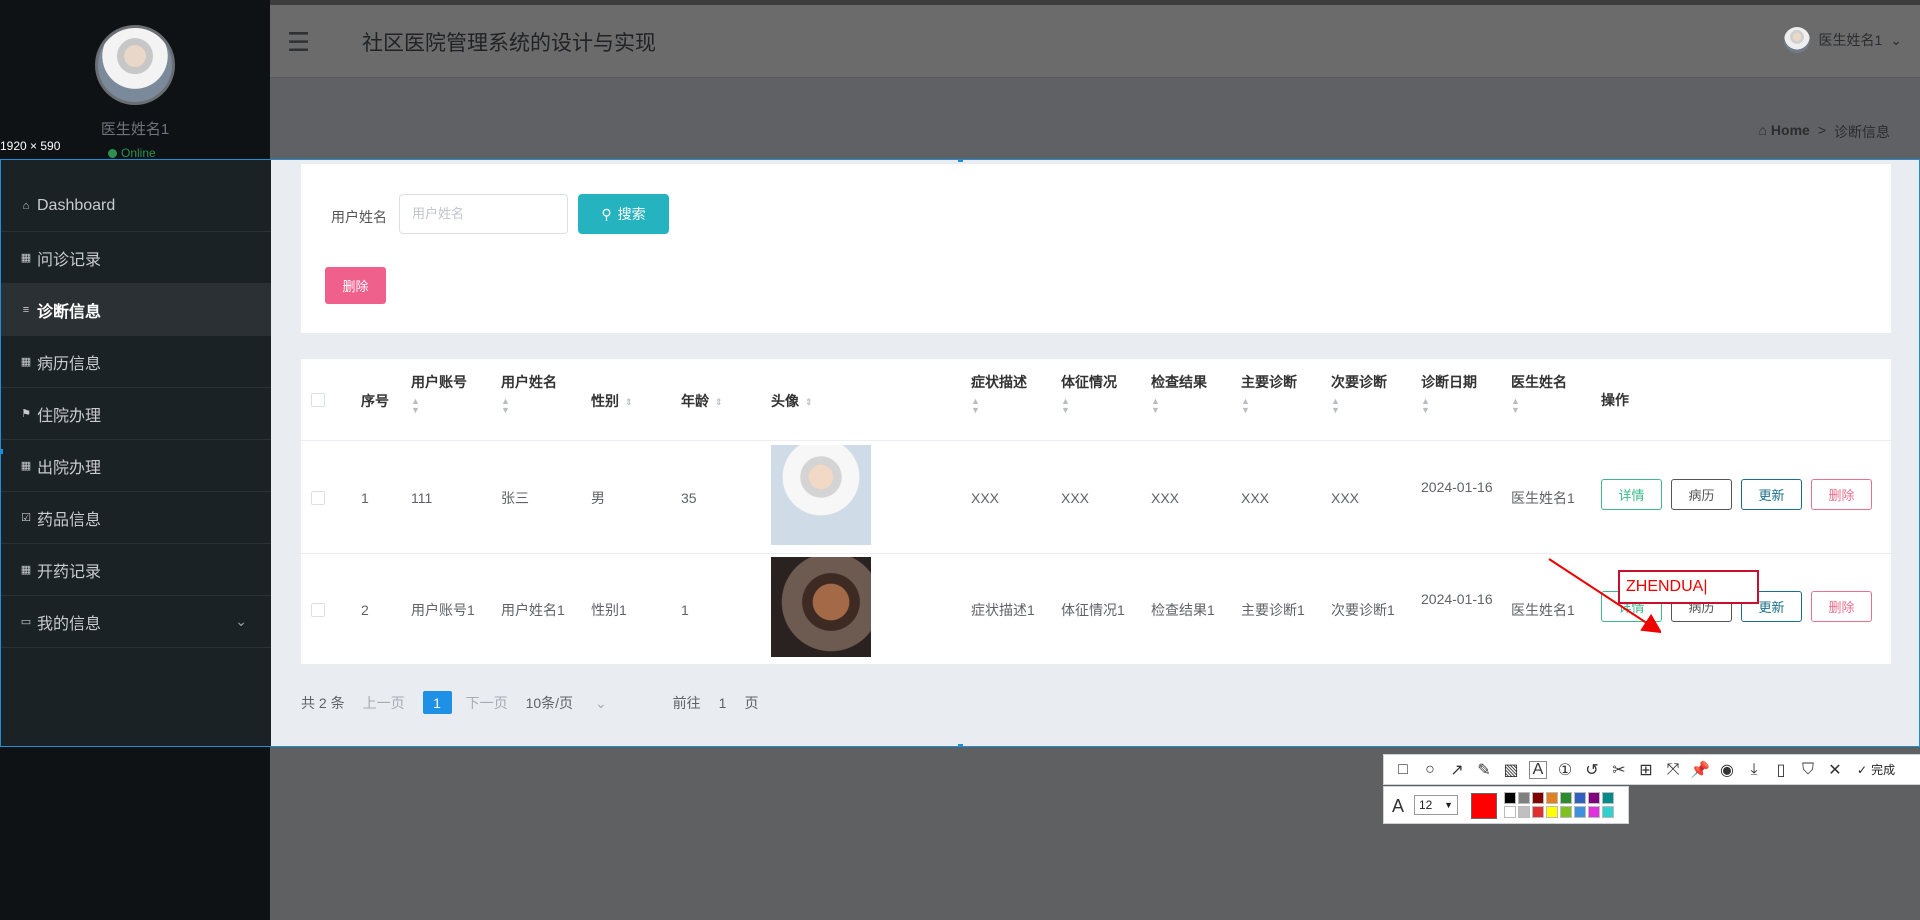 This screenshot has height=920, width=1920. What do you see at coordinates (487, 703) in the screenshot?
I see `next-page-button: 下一页` at bounding box center [487, 703].